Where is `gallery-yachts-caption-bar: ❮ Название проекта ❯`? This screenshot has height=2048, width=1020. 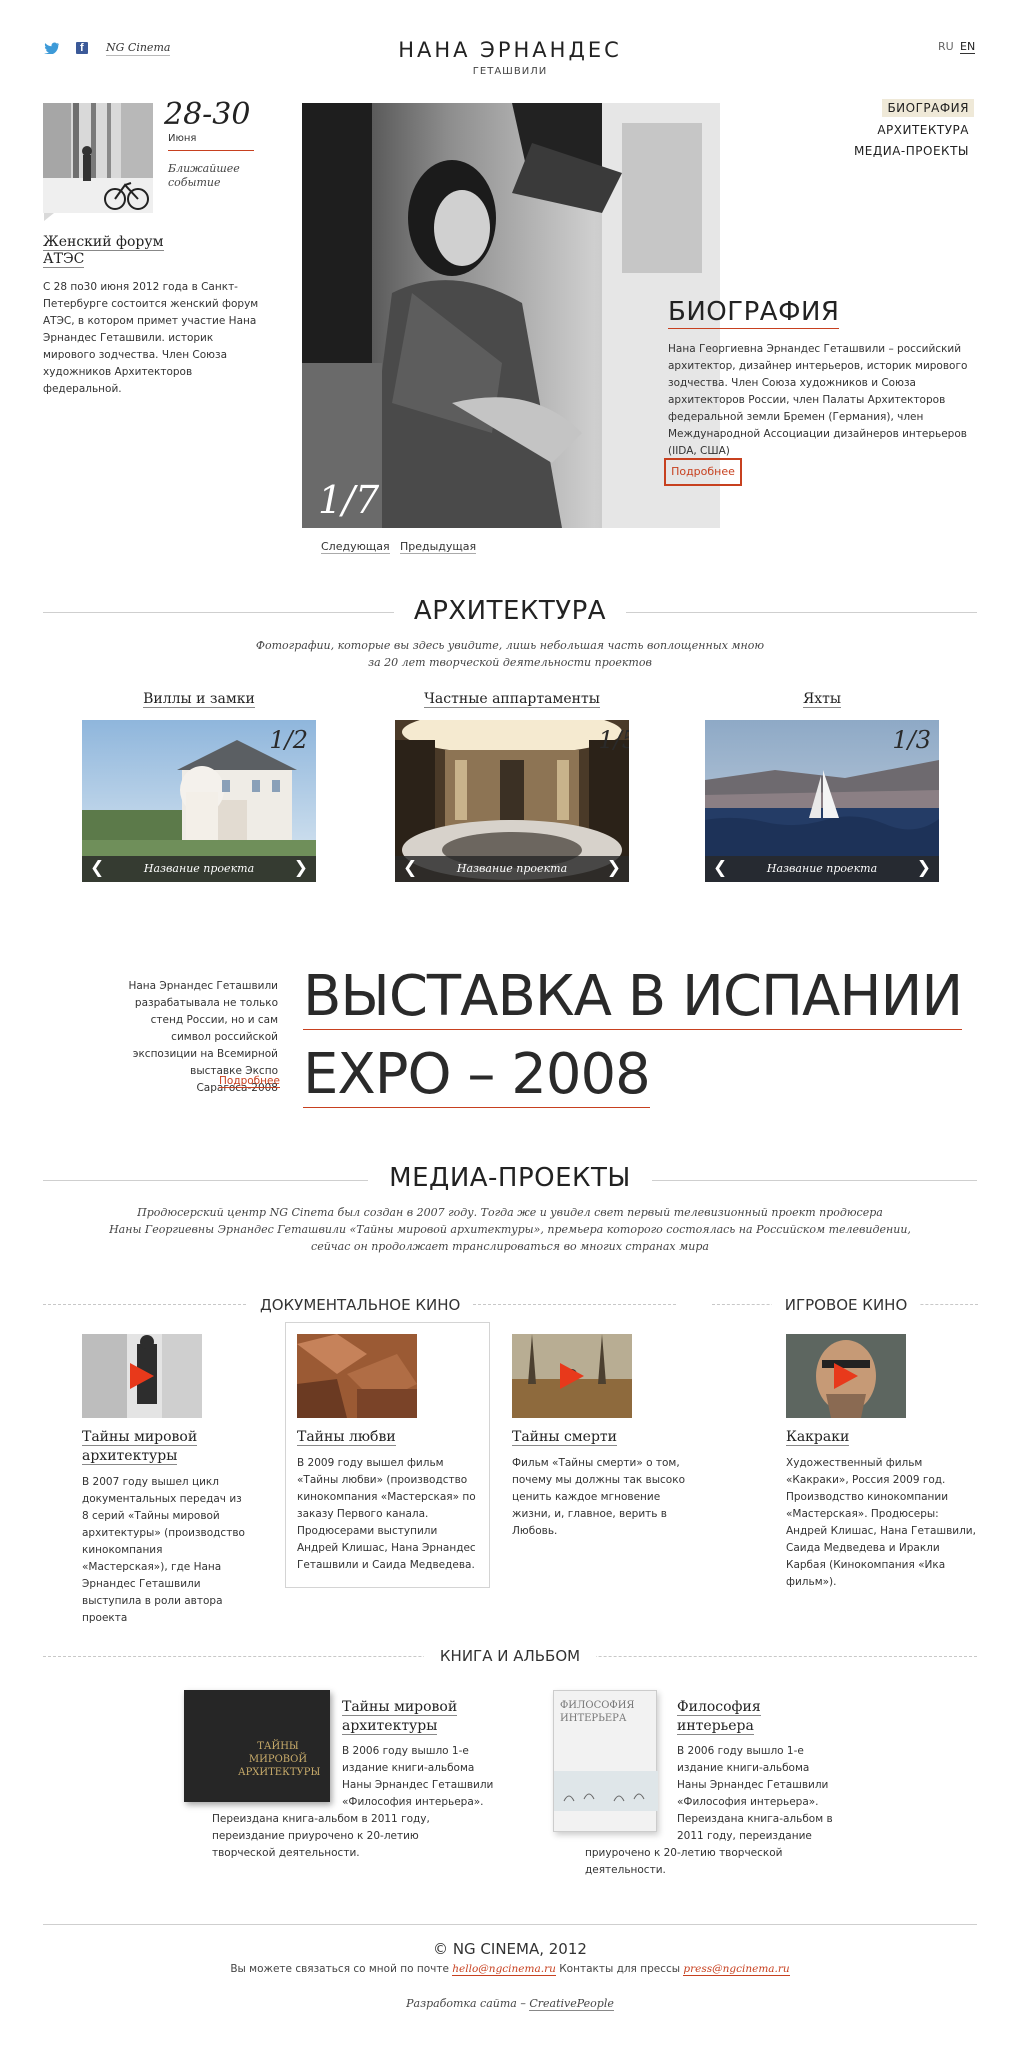
gallery-yachts-caption-bar: ❮ Название проекта ❯ is located at coordinates (822, 869).